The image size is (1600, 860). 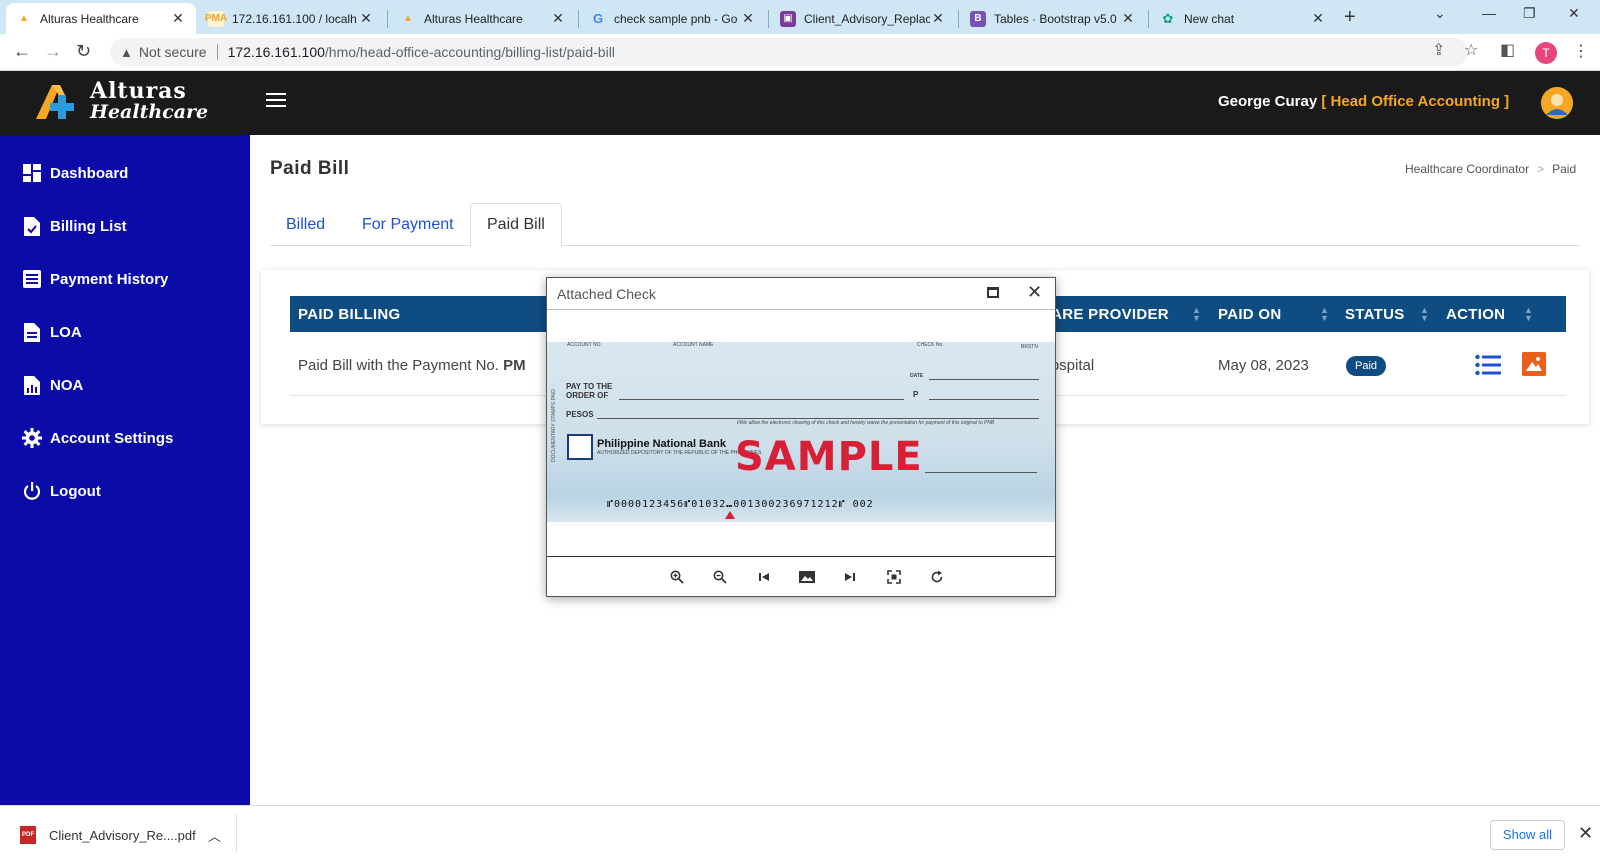 I want to click on warning-triangle-icon: ▲, so click(x=126, y=52).